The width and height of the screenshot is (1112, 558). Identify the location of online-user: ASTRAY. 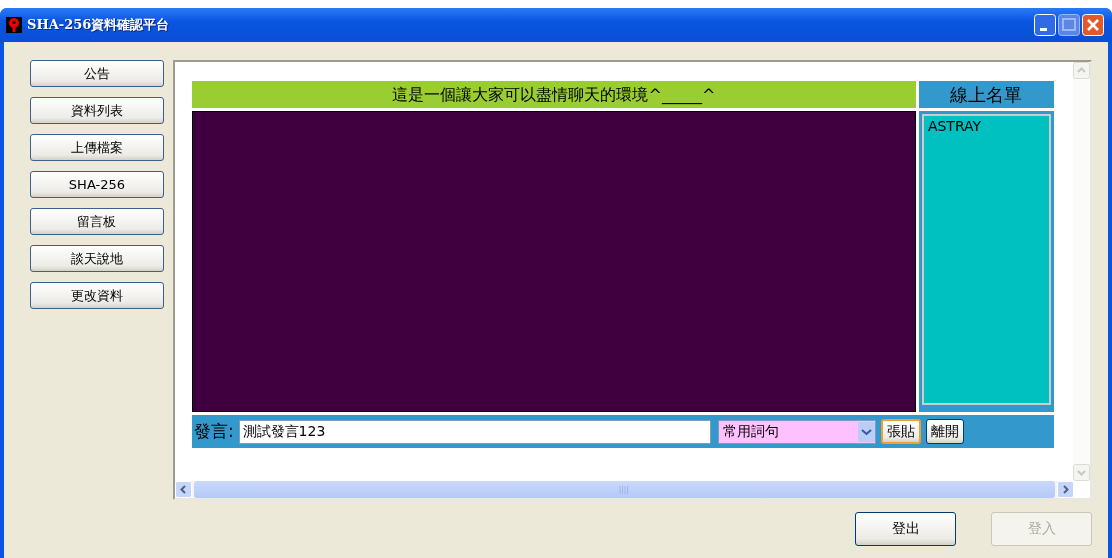
(986, 126).